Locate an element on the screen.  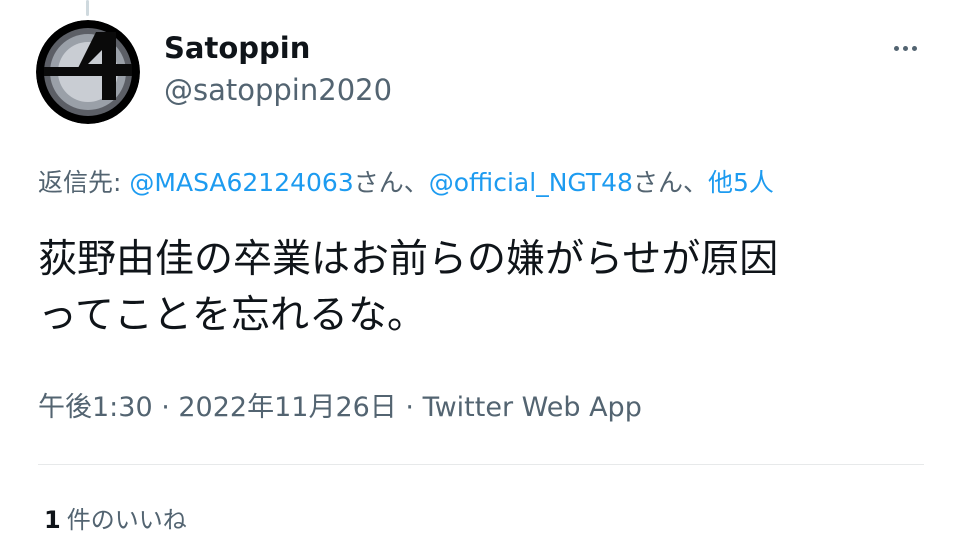
tweet-metadata: 午後1:30 · 2022年11月26日 · Twitter Web App is located at coordinates (340, 408).